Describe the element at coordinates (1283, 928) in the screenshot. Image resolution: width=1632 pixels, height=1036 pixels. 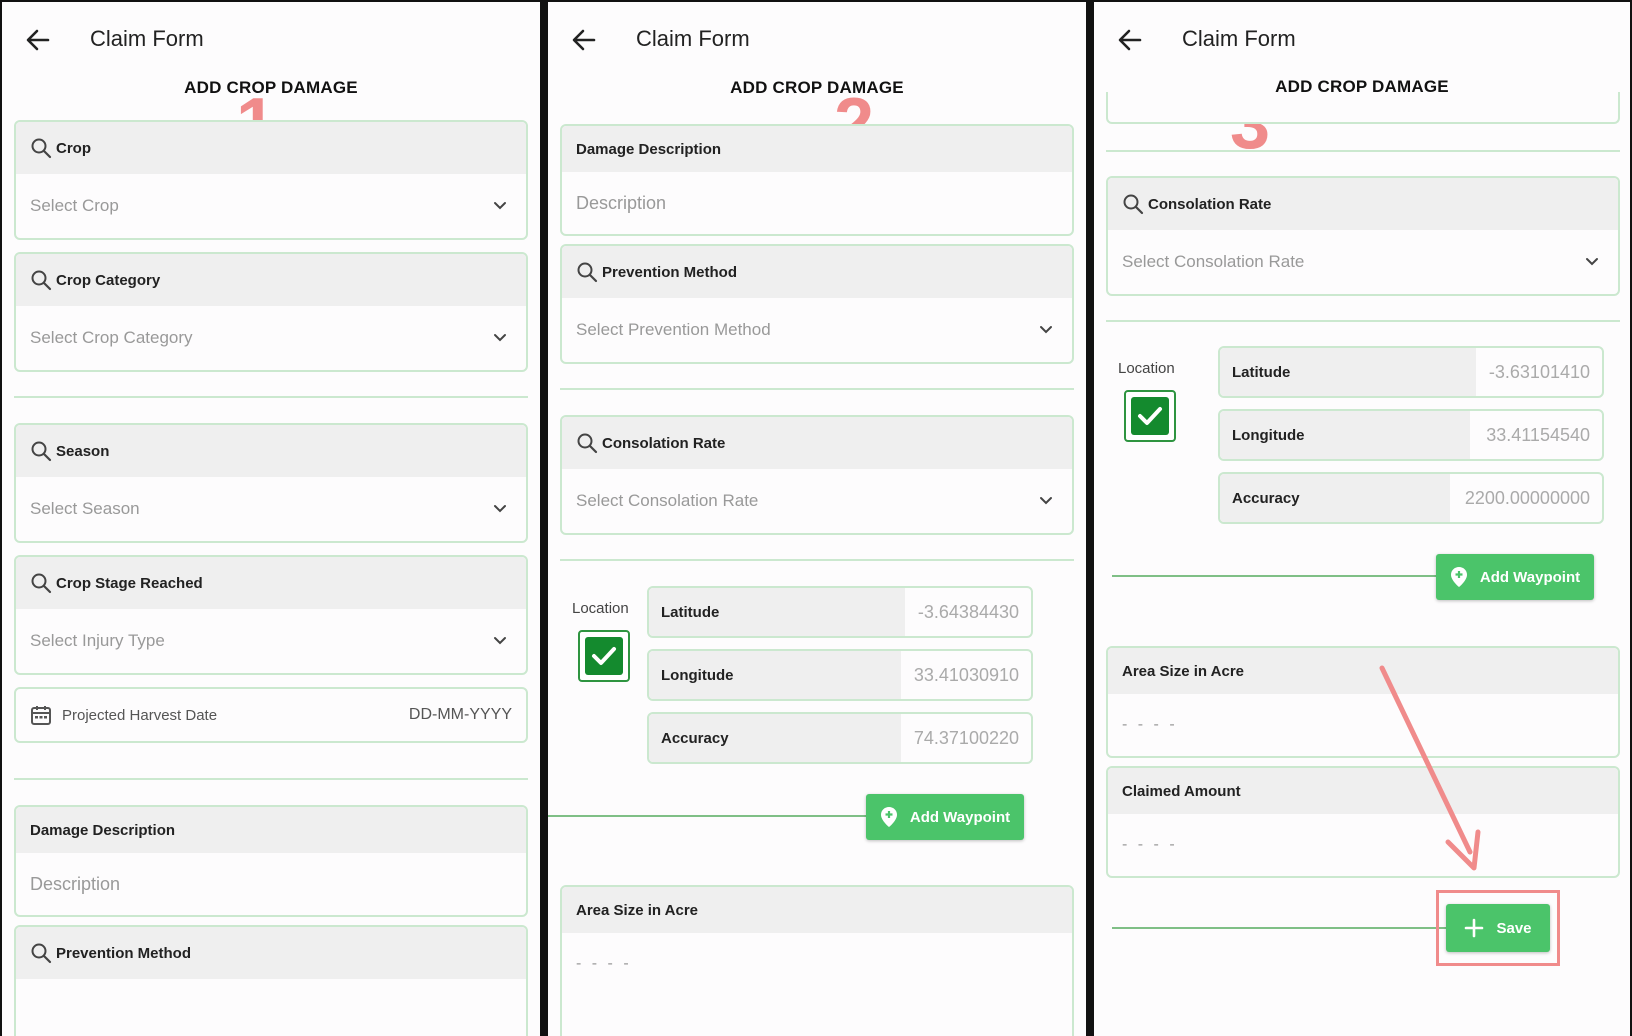
I see `save-connector-line` at that location.